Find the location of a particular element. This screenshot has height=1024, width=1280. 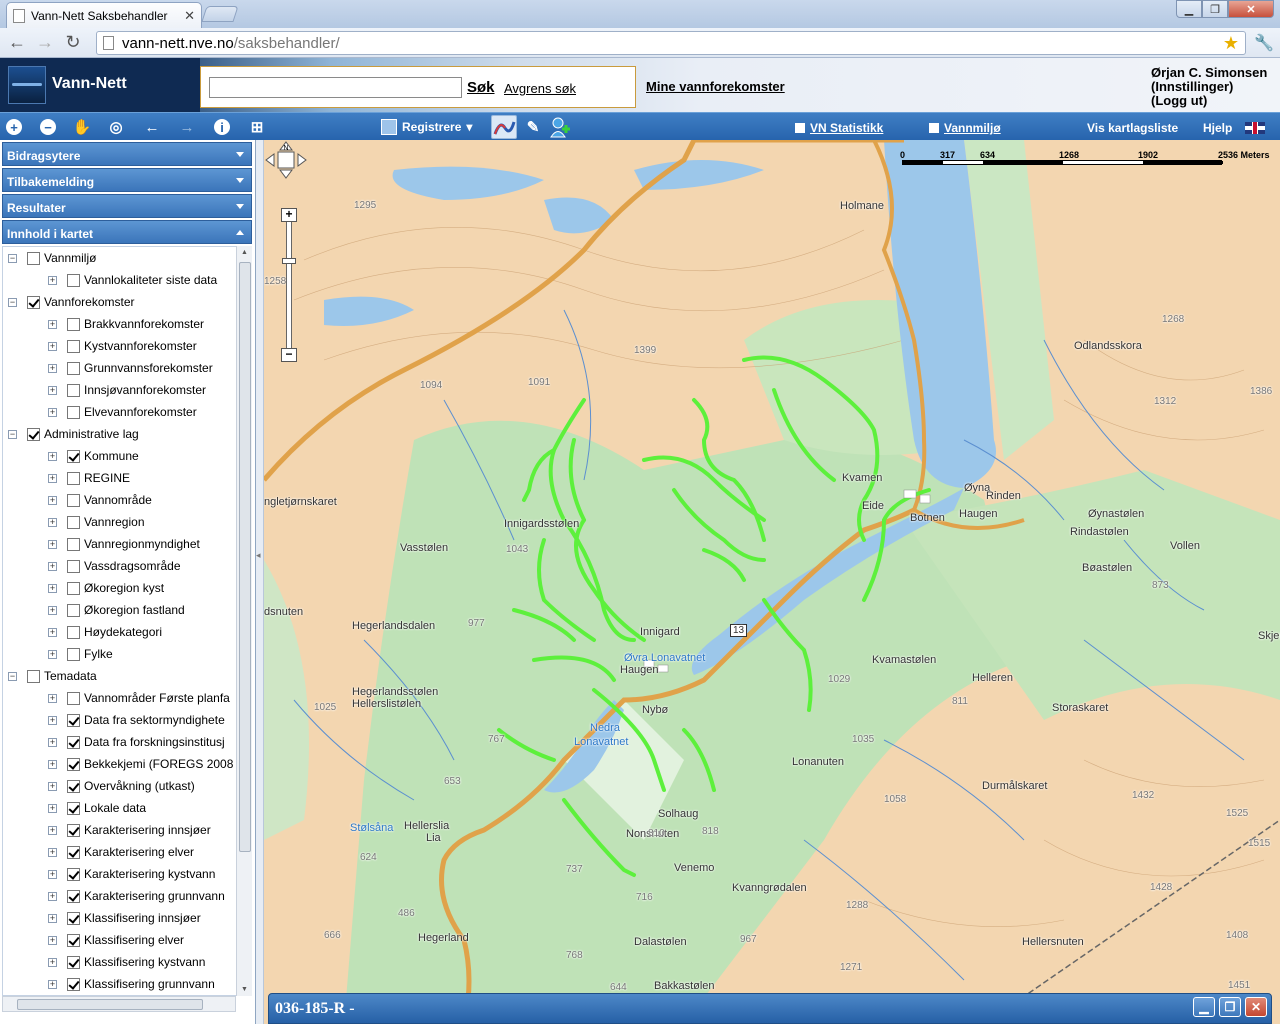

layer-tree-item: − Temadata is located at coordinates (52, 676).